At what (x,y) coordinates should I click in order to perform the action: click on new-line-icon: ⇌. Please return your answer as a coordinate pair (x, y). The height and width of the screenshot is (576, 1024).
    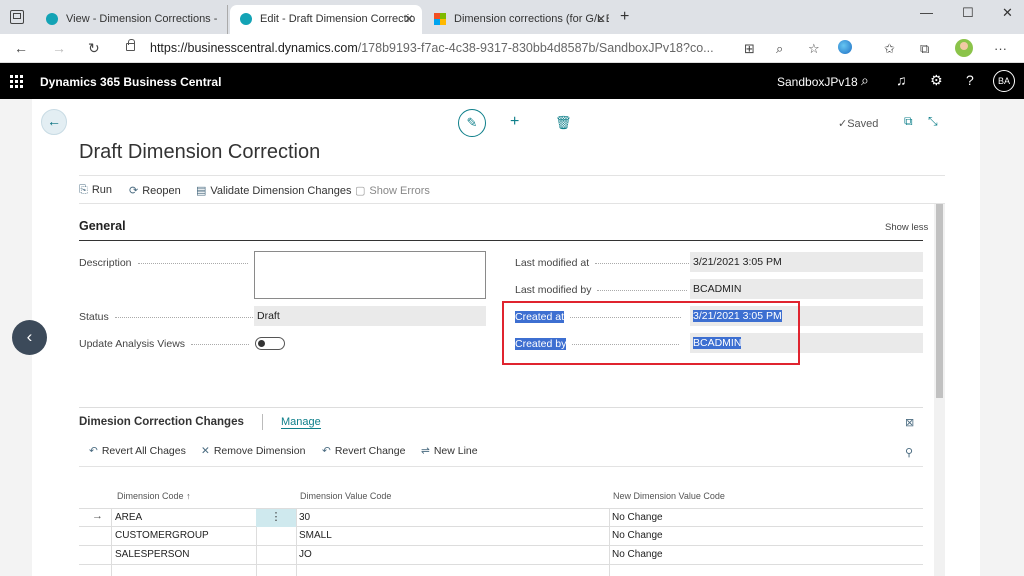
    Looking at the image, I should click on (425, 451).